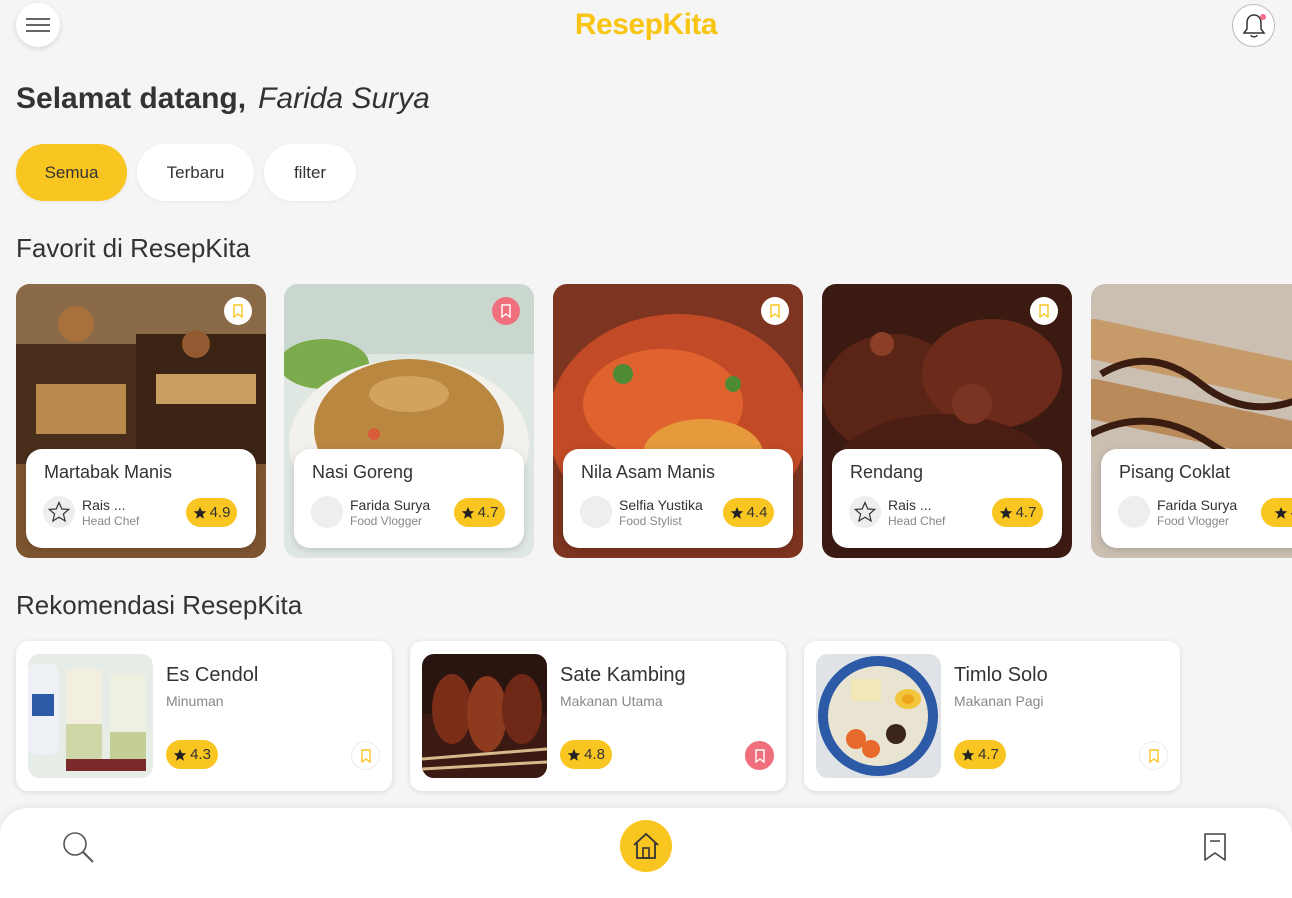  I want to click on notification-button, so click(1253, 25).